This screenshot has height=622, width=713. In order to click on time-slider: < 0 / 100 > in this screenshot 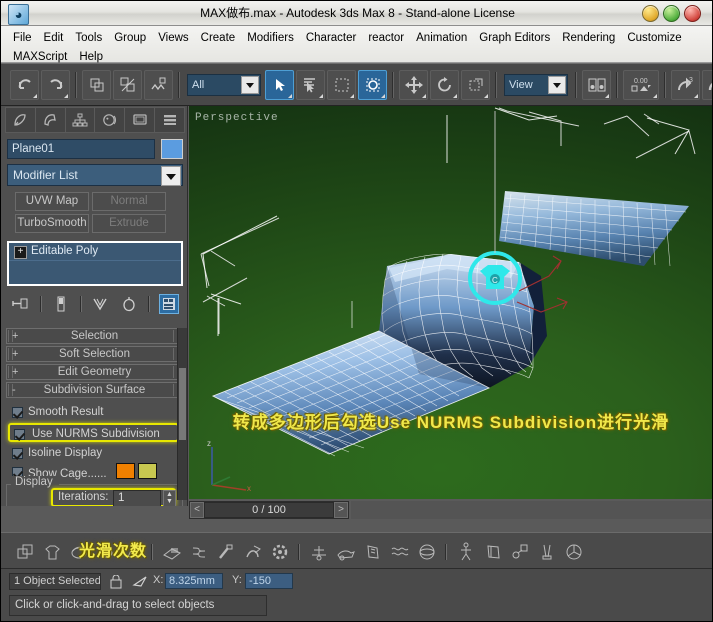, I will do `click(269, 510)`.